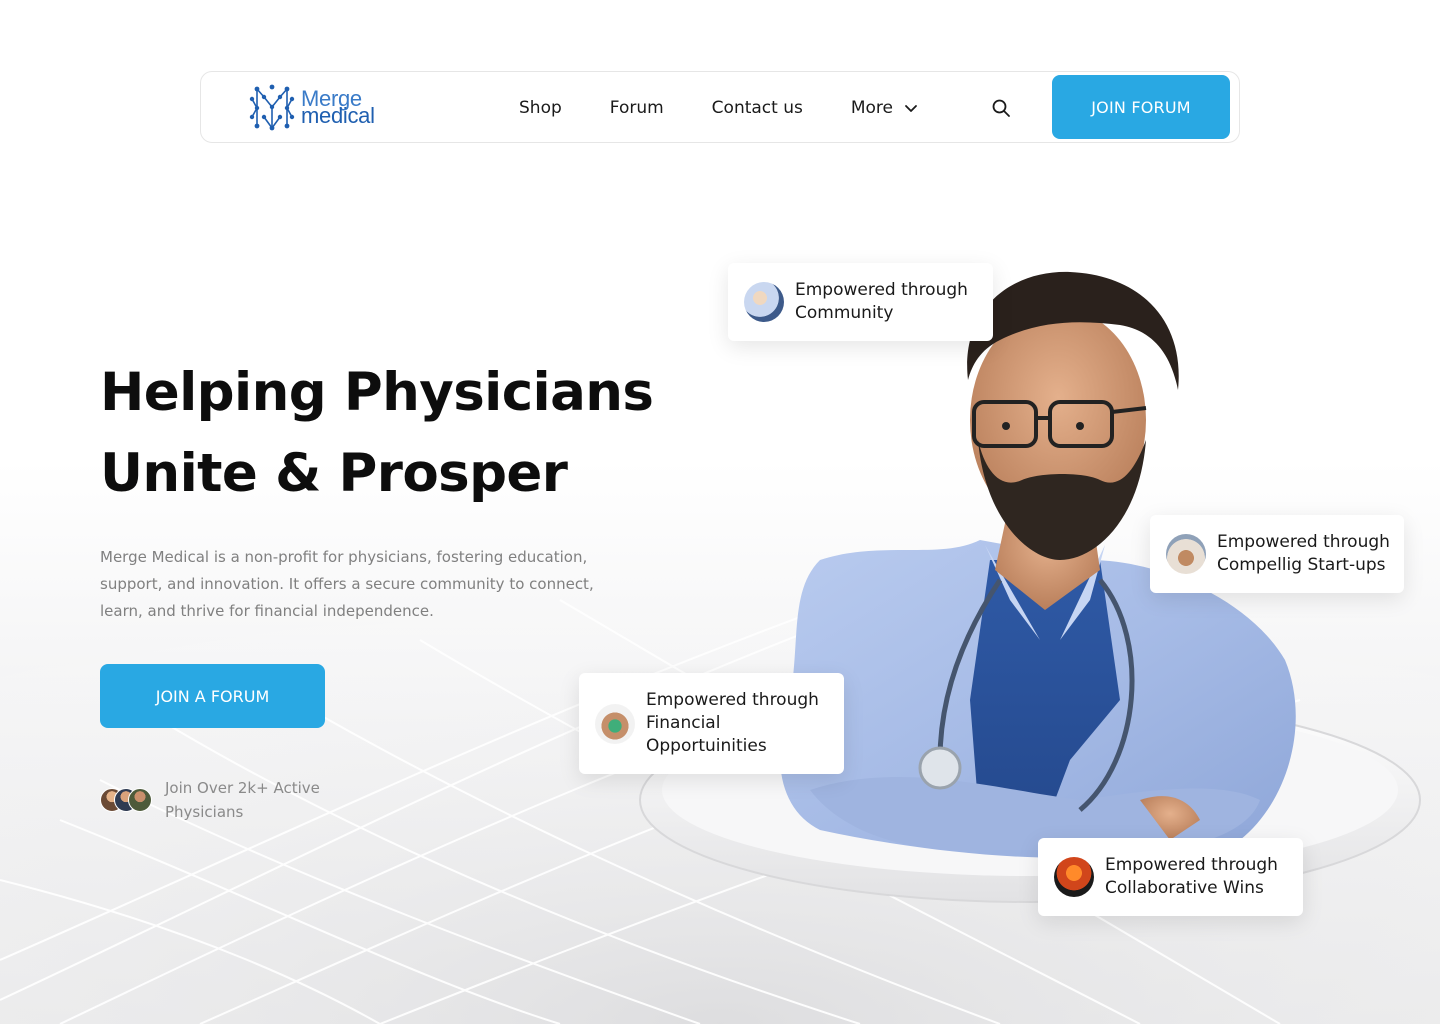 This screenshot has width=1440, height=1024. I want to click on feature-card-community: Empowered through Community, so click(860, 302).